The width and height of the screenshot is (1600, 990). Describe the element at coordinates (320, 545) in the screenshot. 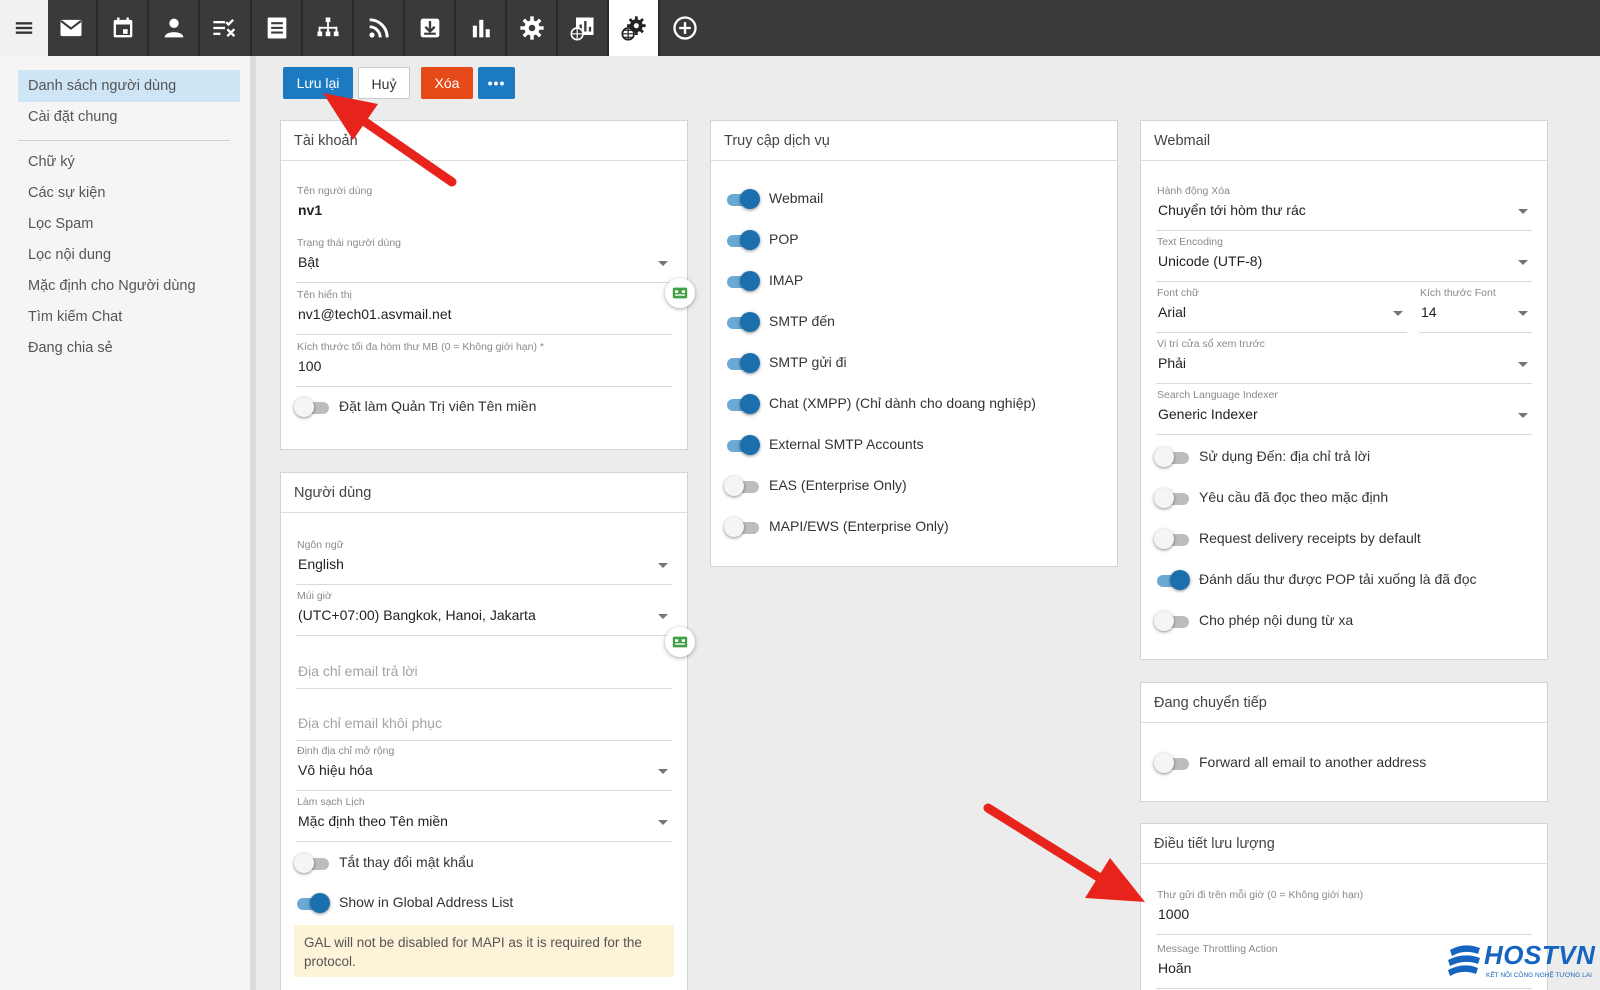

I see `language-label: Ngôn ngữ` at that location.